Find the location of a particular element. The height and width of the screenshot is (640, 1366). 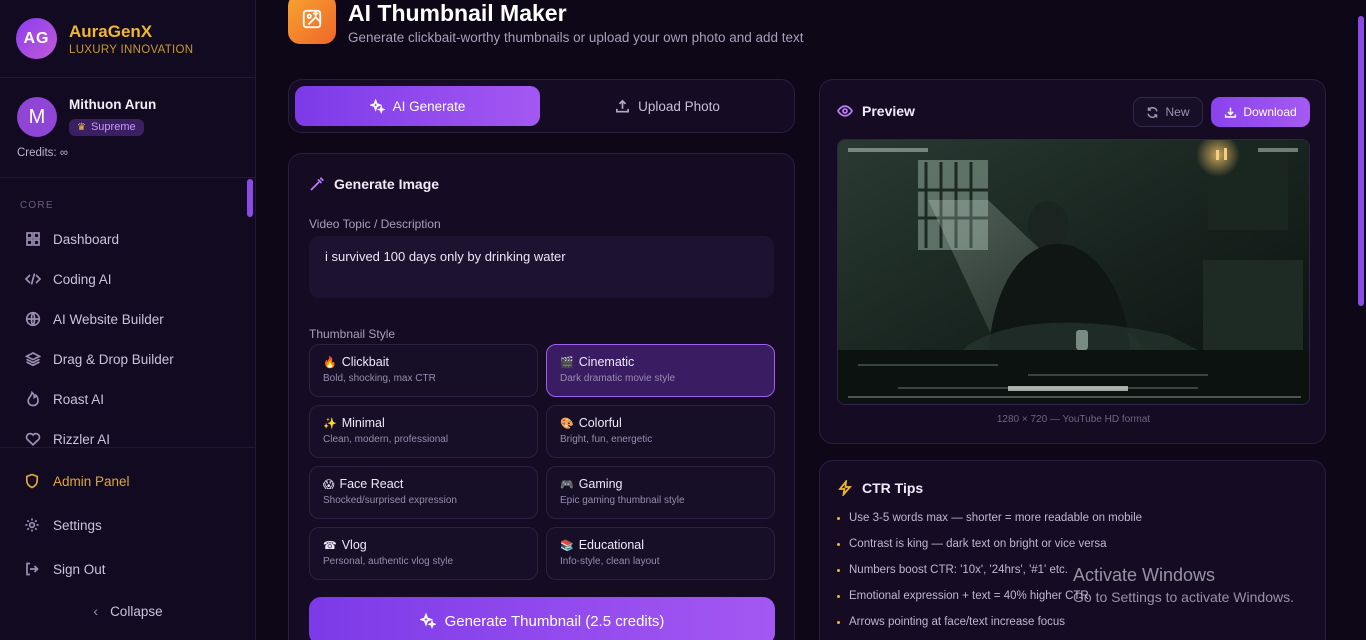

user-name: Mithuon Arun is located at coordinates (113, 104).